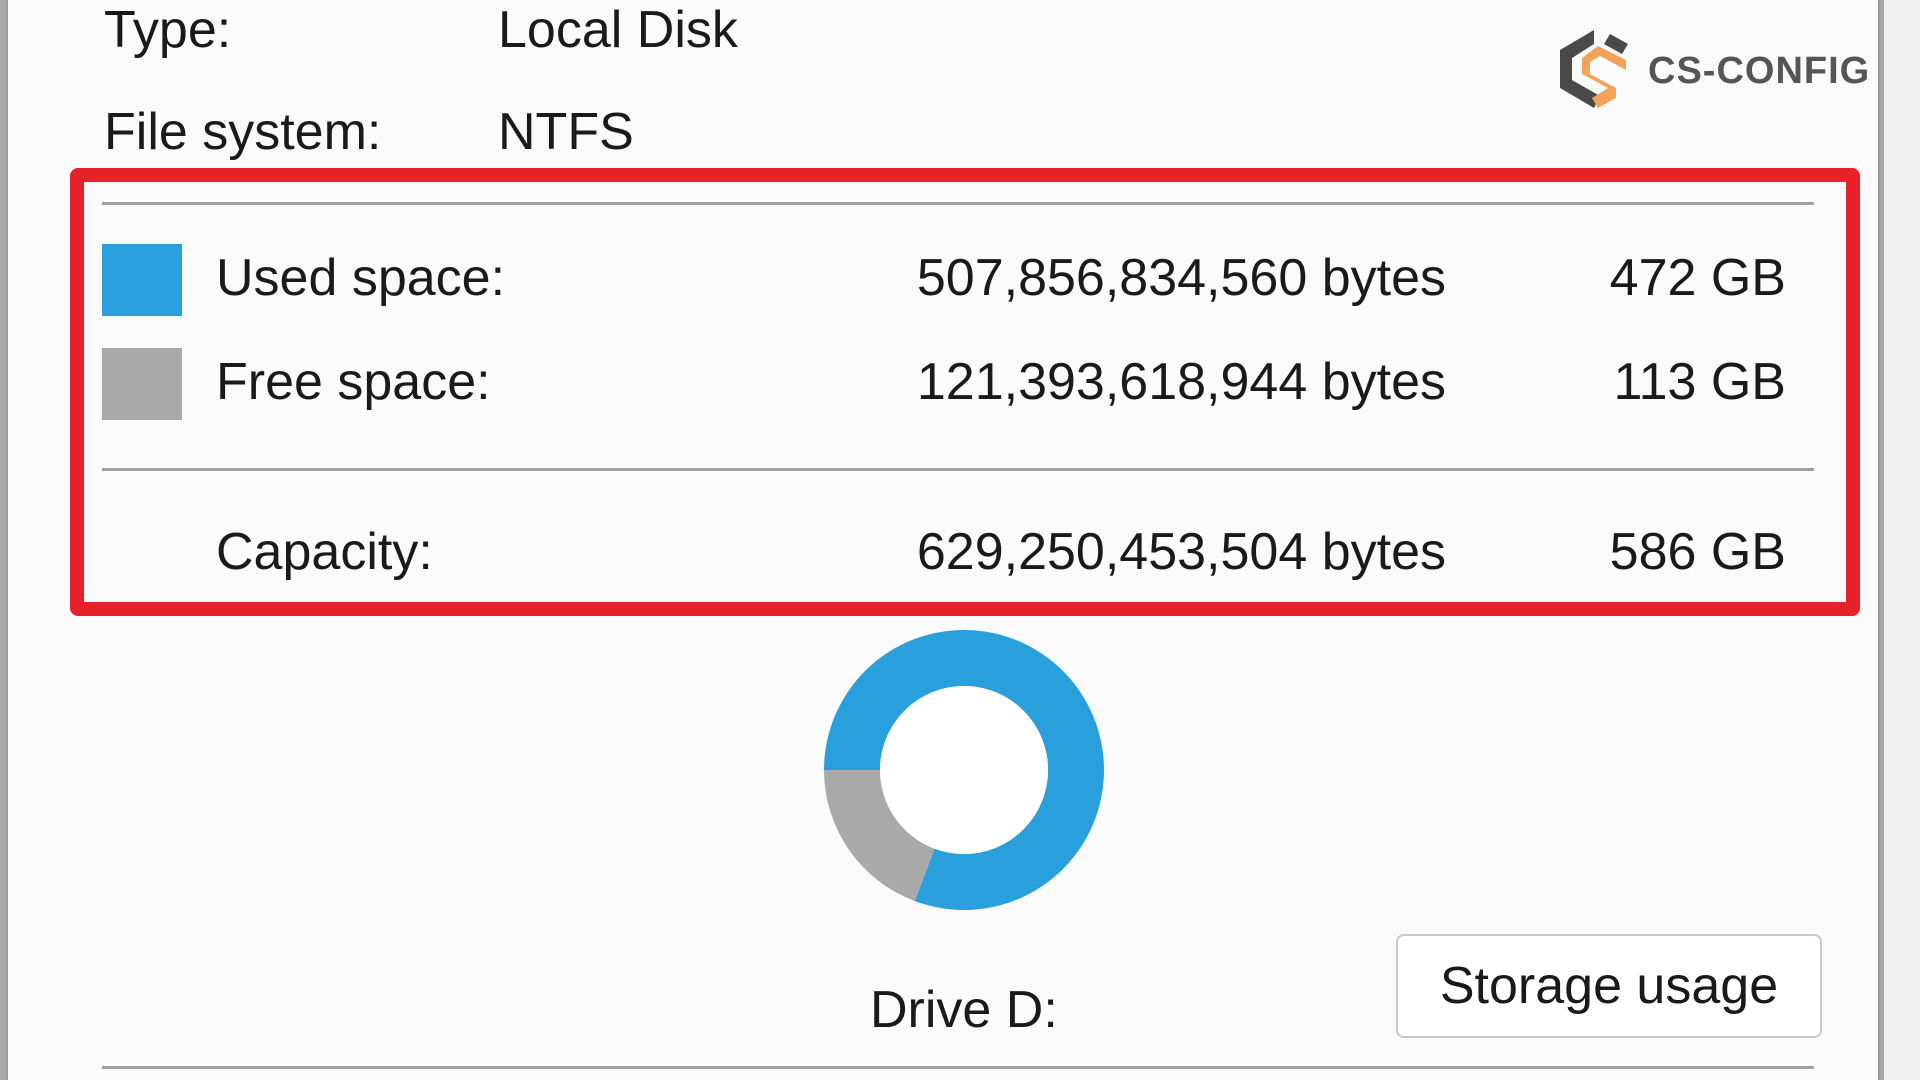  Describe the element at coordinates (142, 384) in the screenshot. I see `free-space-swatch` at that location.